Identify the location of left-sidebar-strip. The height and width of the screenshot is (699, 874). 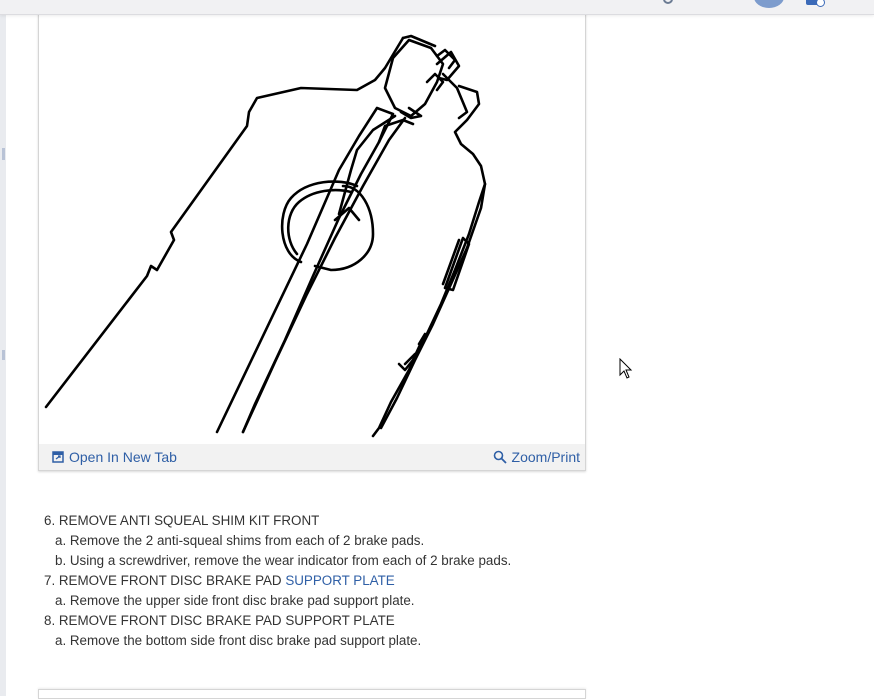
(3, 355).